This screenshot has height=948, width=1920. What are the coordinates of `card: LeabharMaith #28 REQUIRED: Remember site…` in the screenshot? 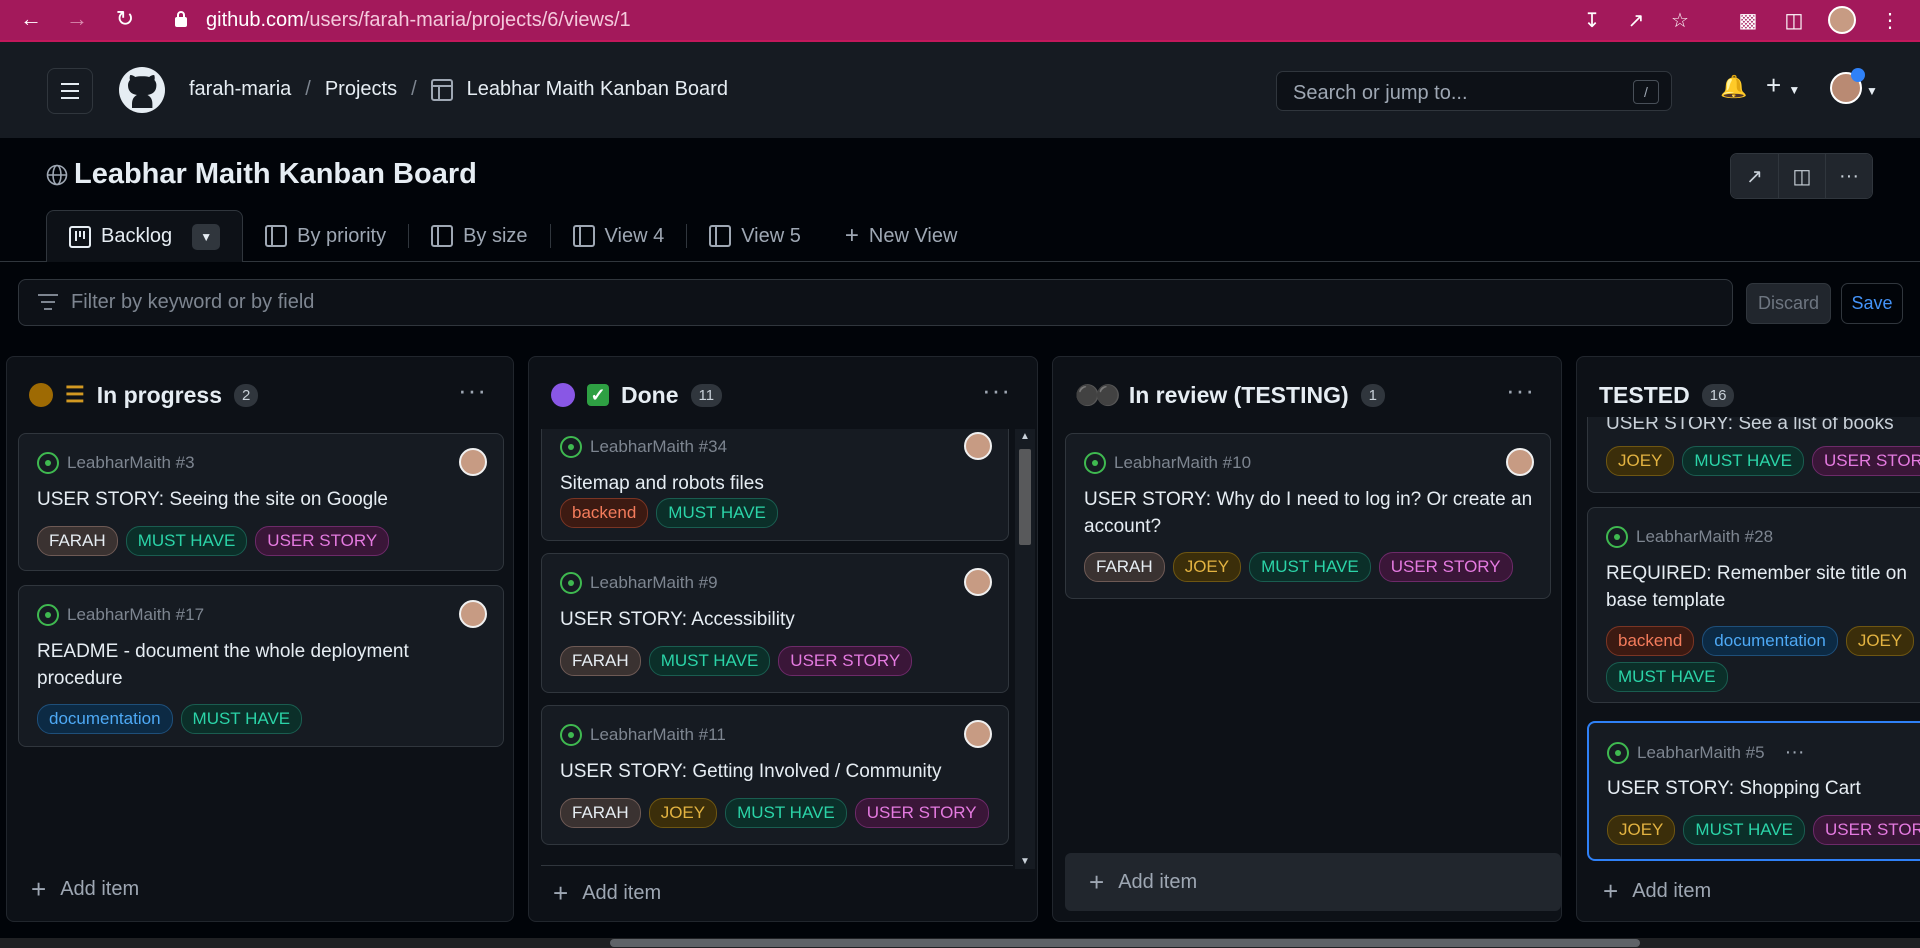 It's located at (1753, 605).